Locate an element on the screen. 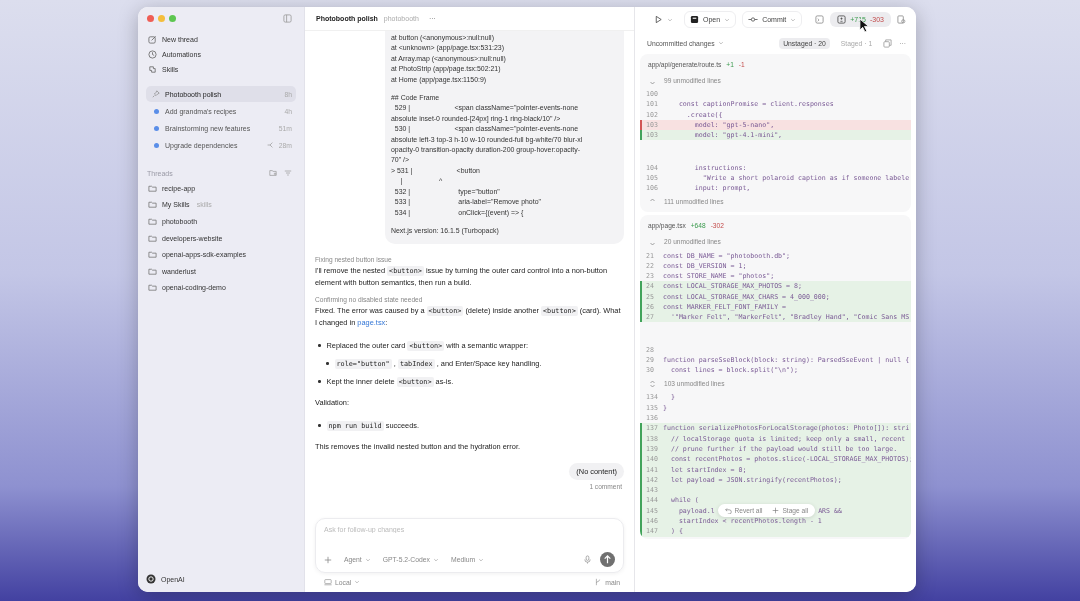 The width and height of the screenshot is (1080, 601). diff-icon is located at coordinates (842, 19).